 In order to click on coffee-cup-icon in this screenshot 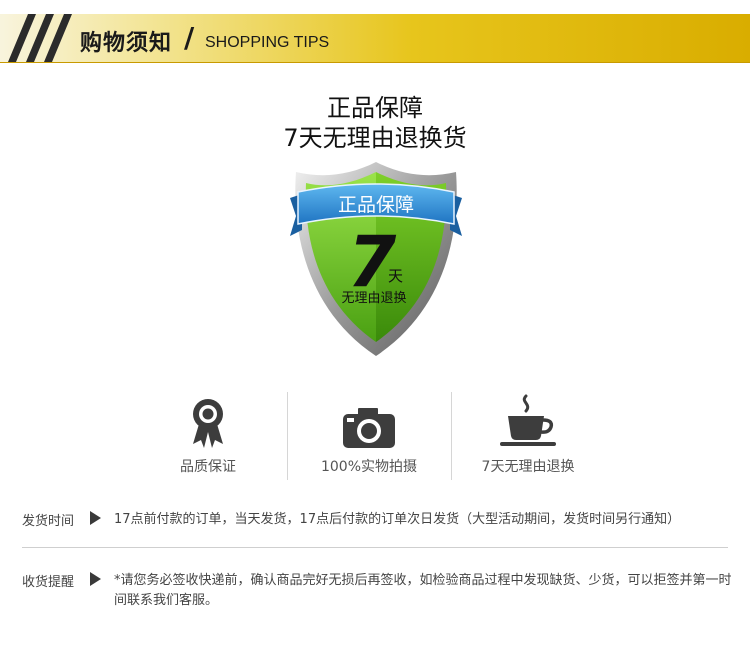, I will do `click(528, 420)`.